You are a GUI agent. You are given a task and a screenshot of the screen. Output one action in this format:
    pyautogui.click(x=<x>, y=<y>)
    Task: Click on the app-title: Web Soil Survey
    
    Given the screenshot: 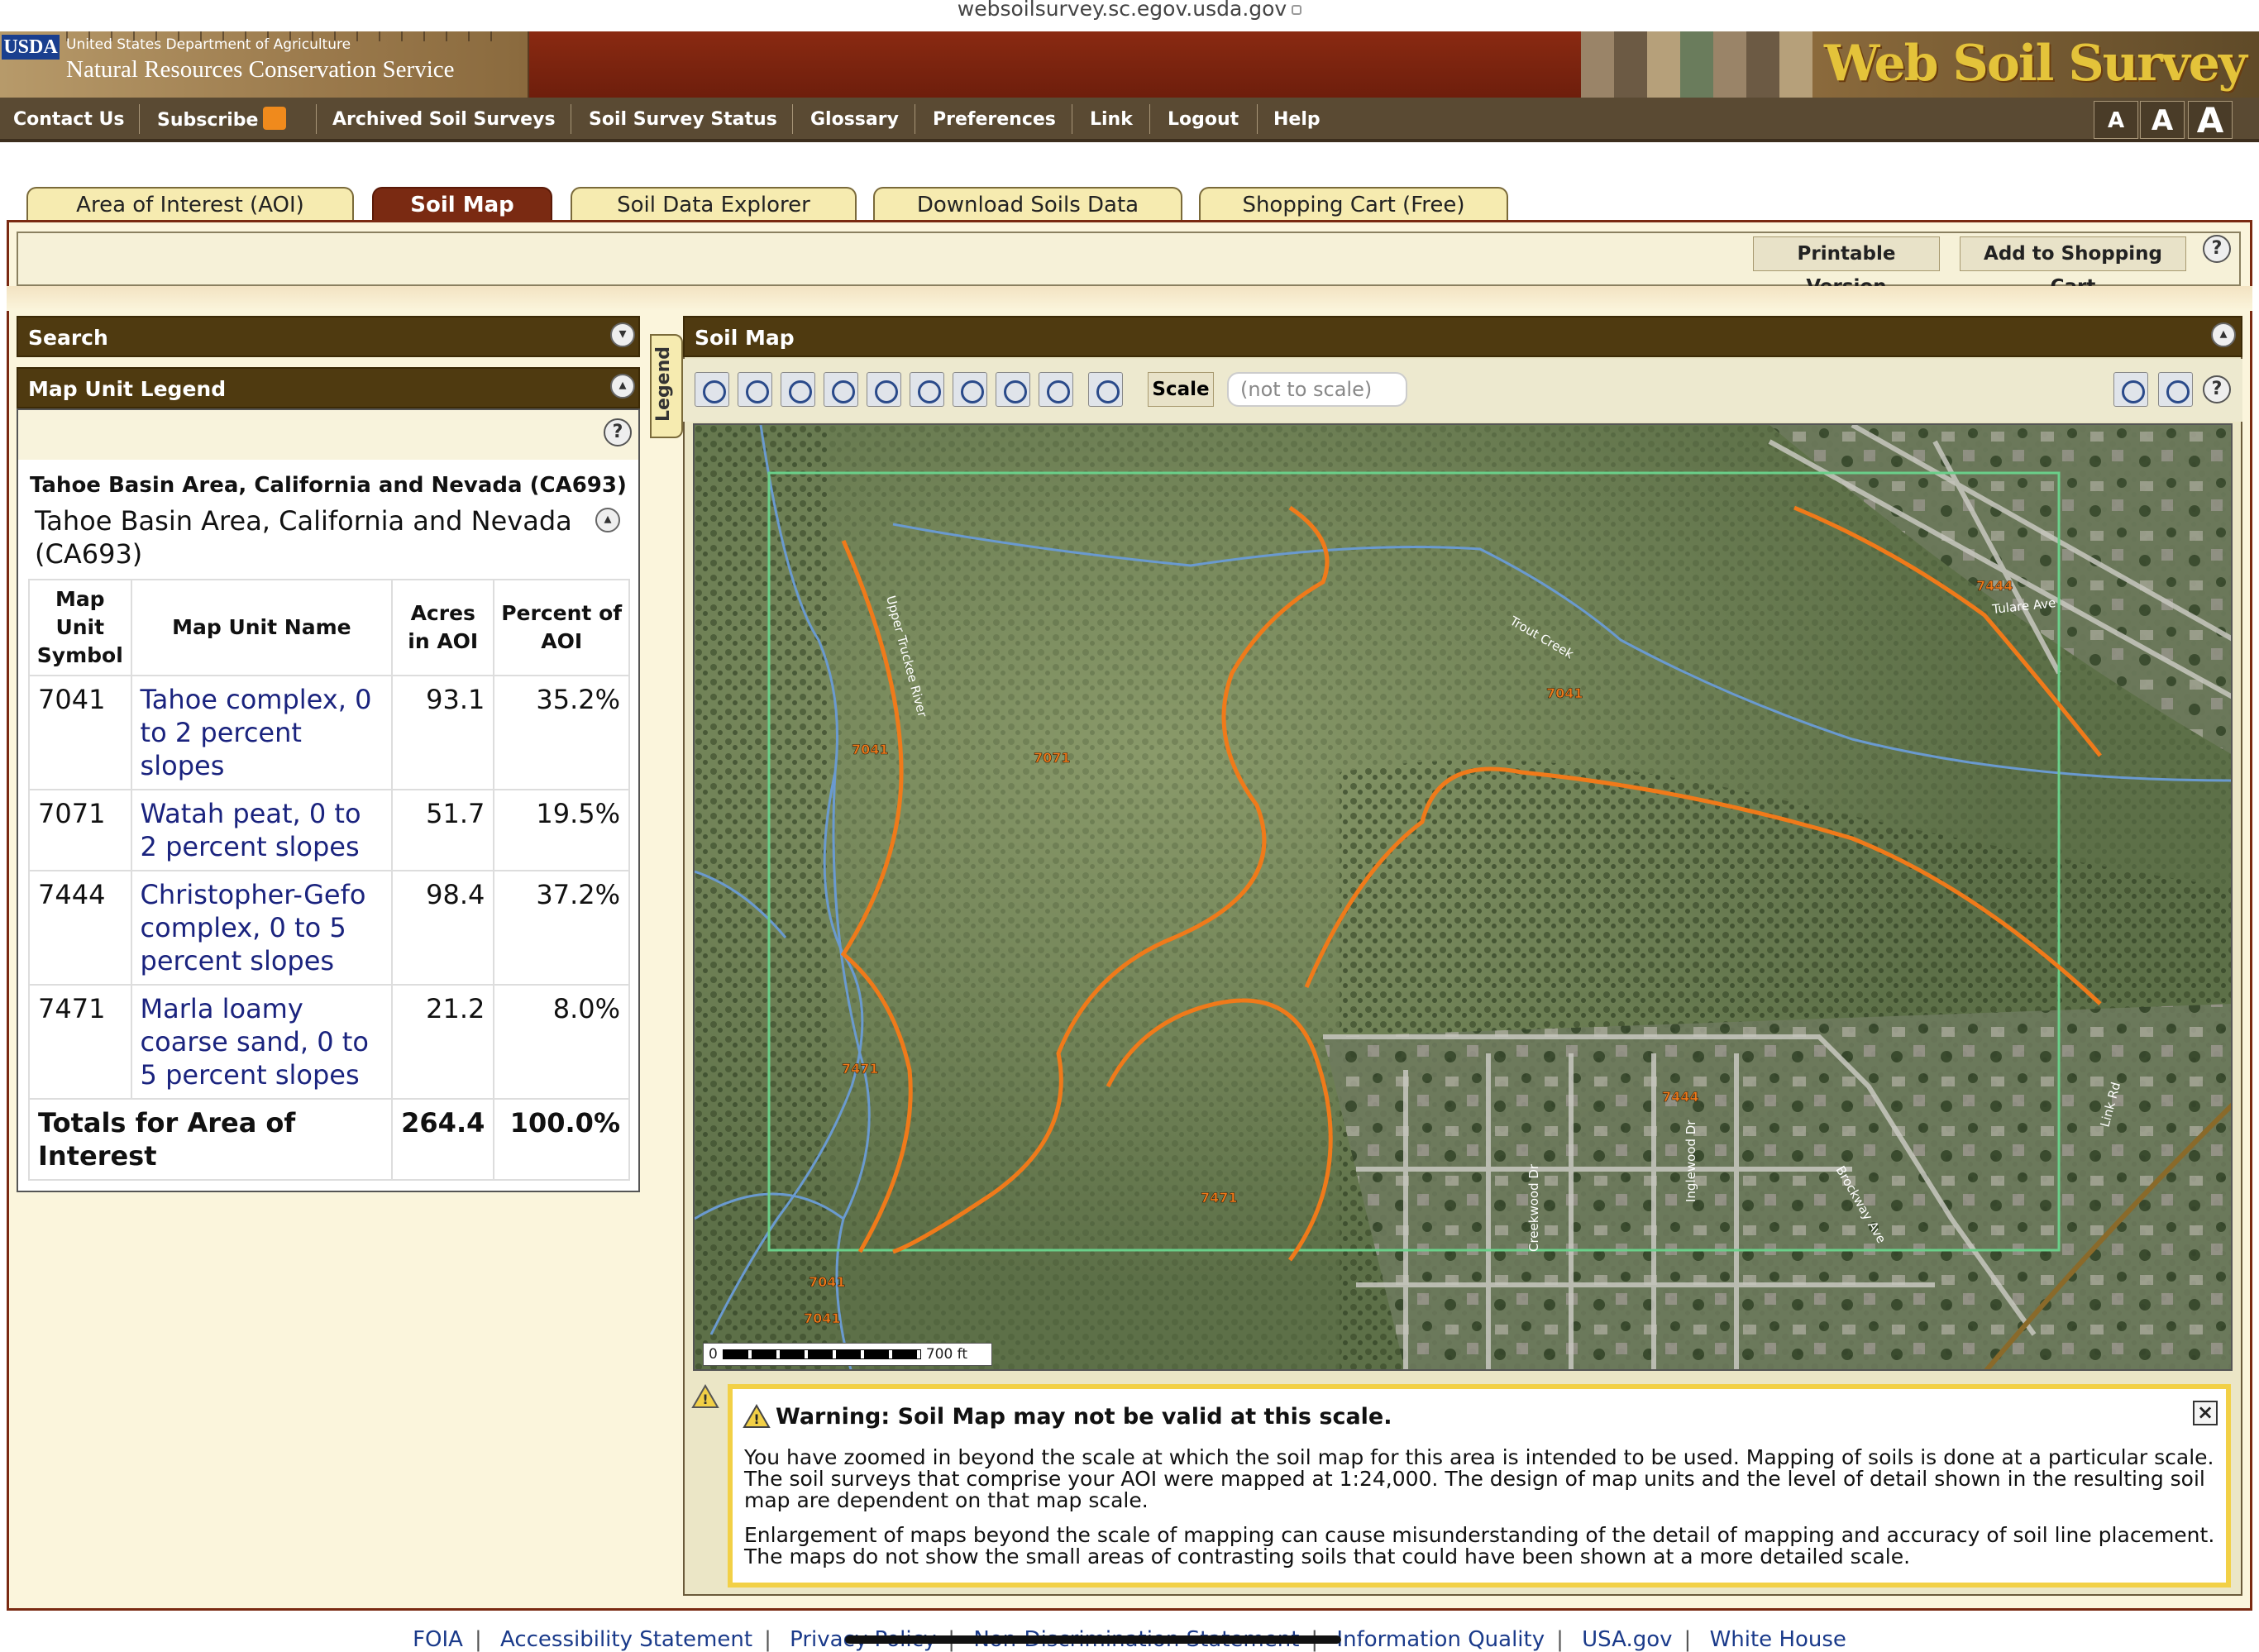 What is the action you would take?
    pyautogui.click(x=2035, y=64)
    